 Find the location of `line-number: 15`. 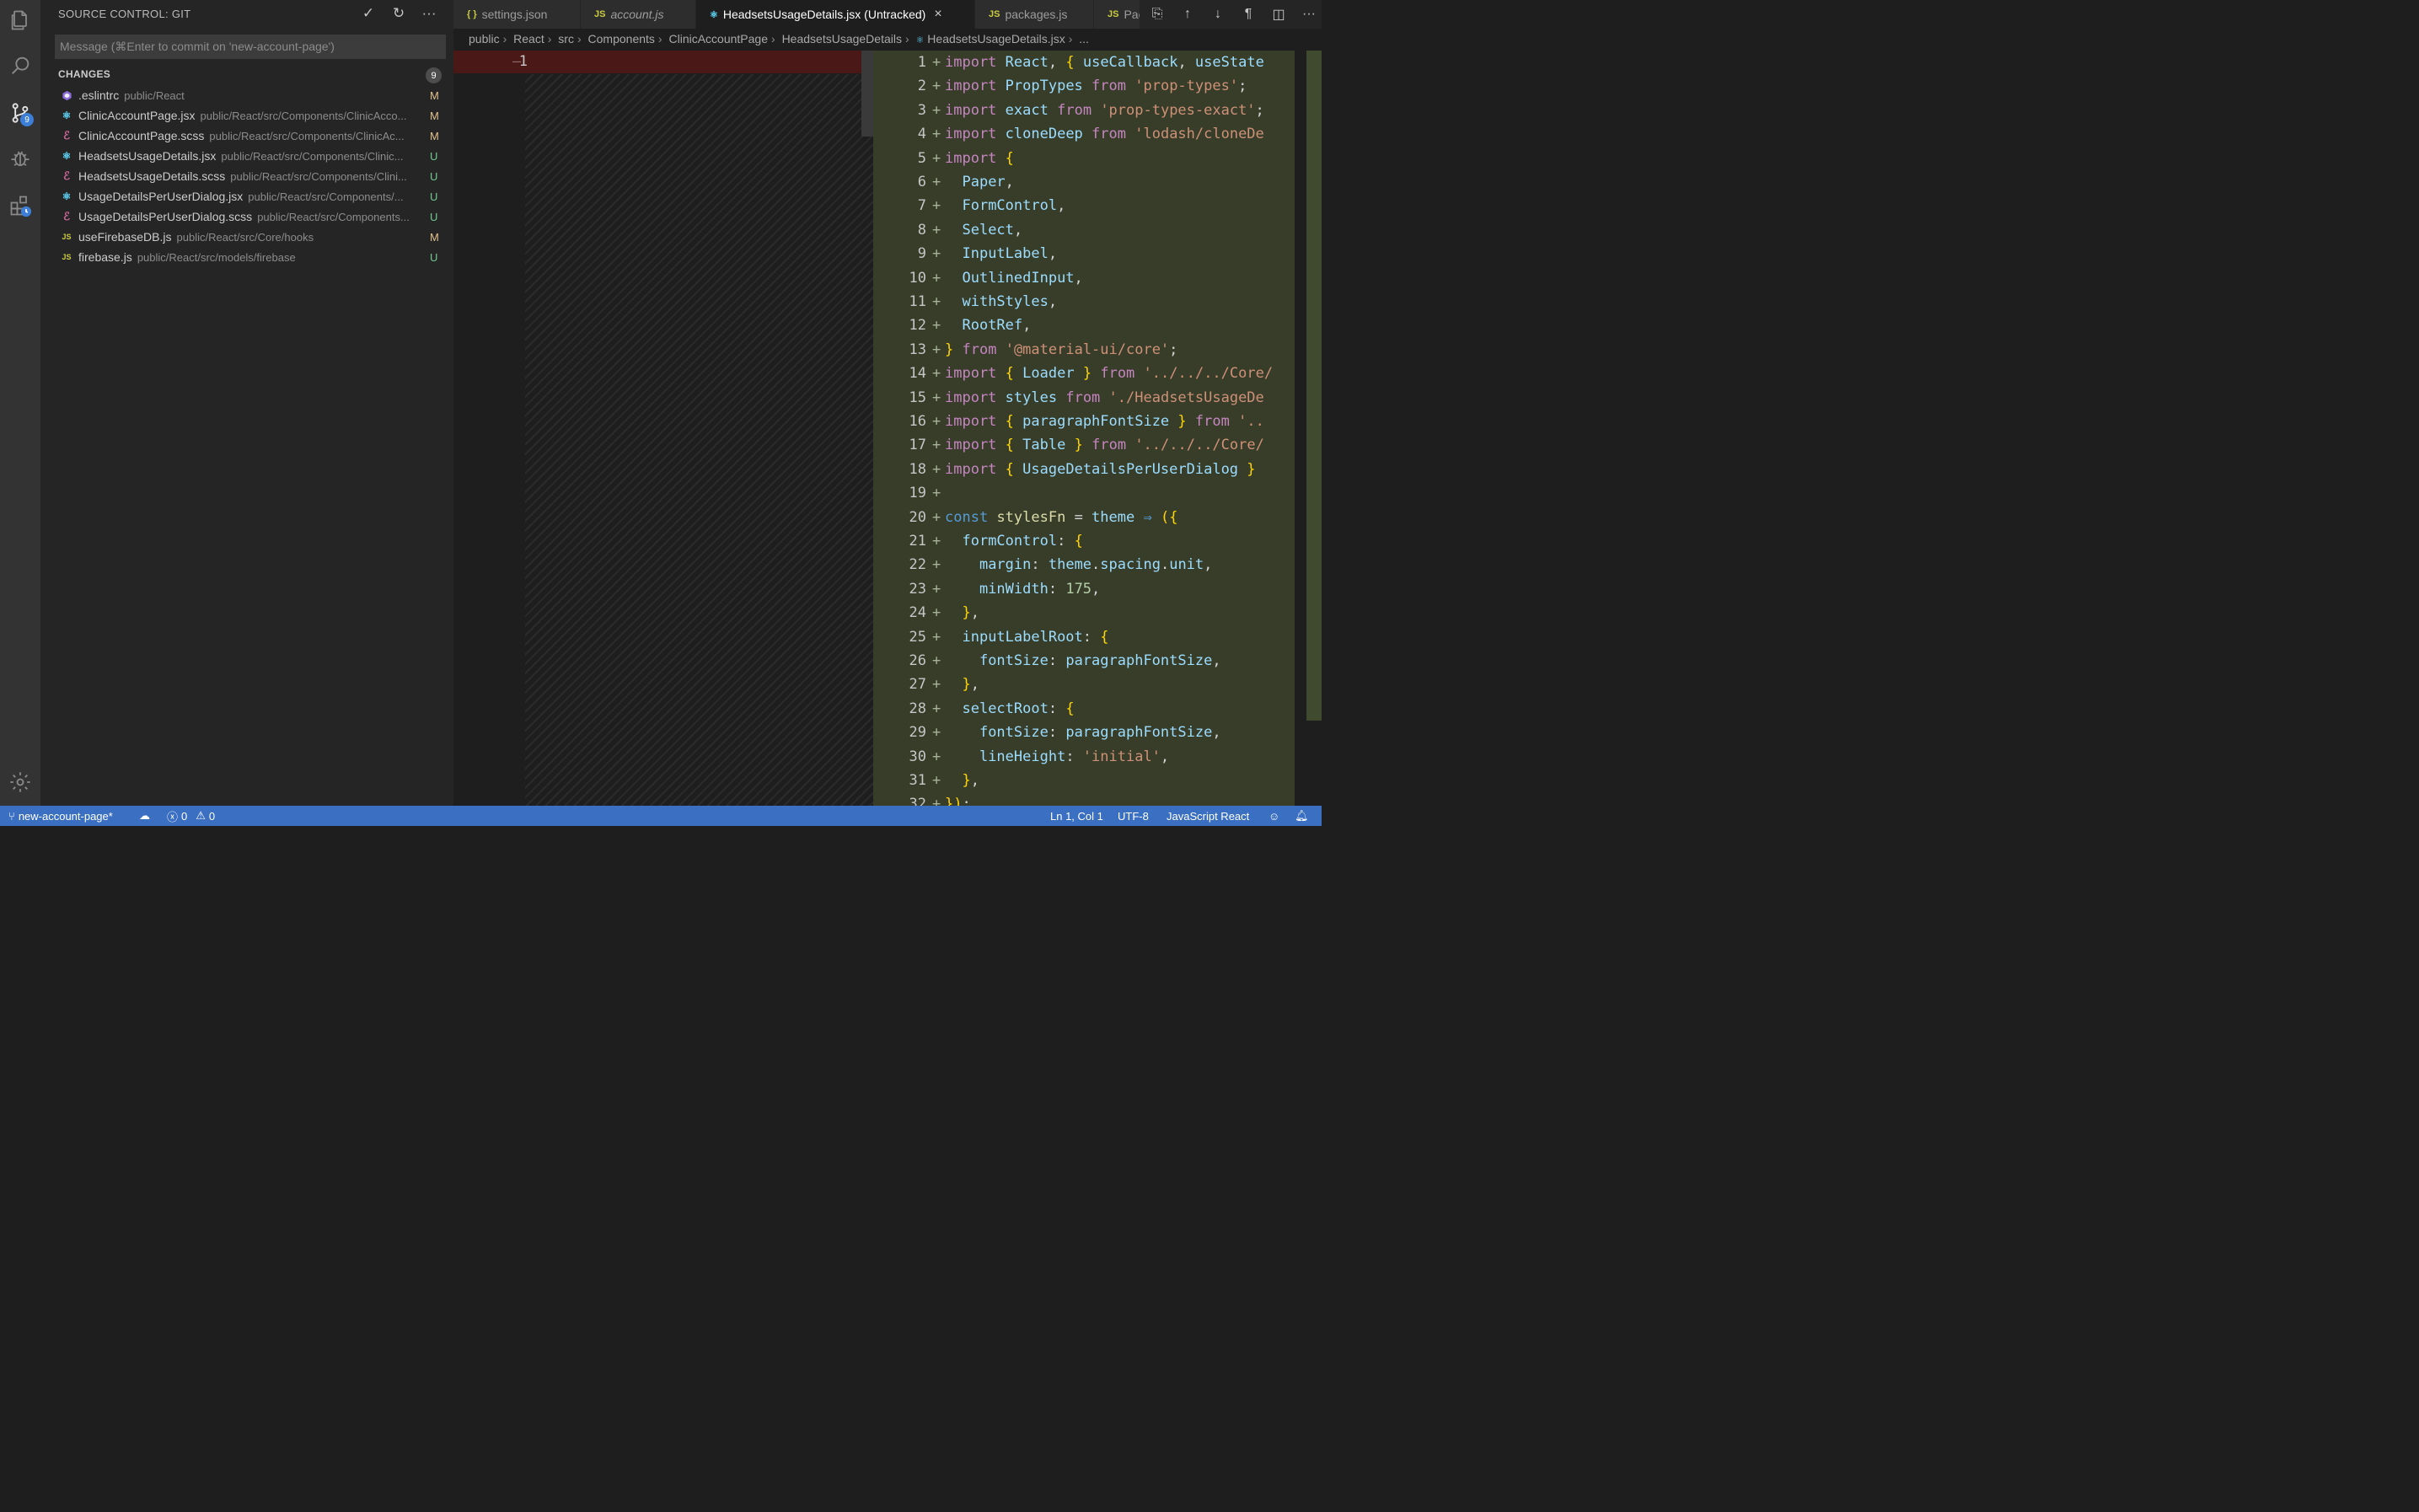

line-number: 15 is located at coordinates (917, 397).